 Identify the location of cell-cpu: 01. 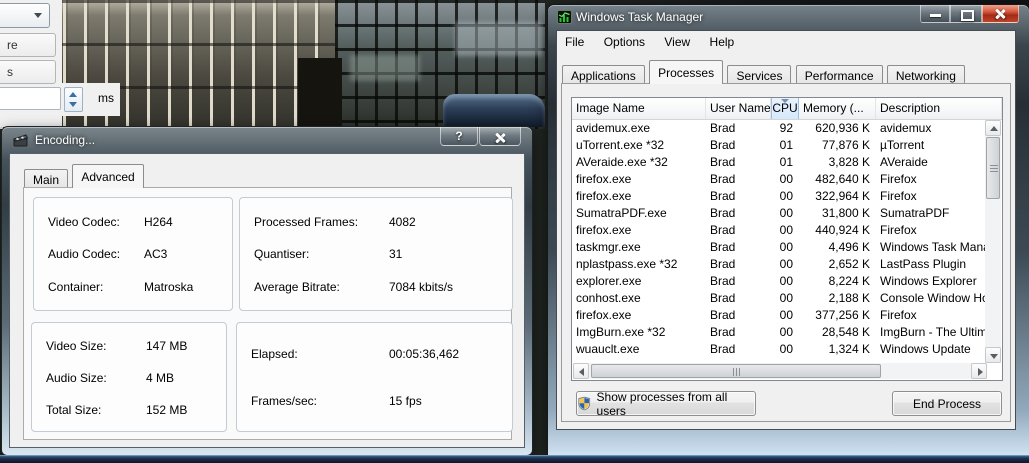
(786, 162).